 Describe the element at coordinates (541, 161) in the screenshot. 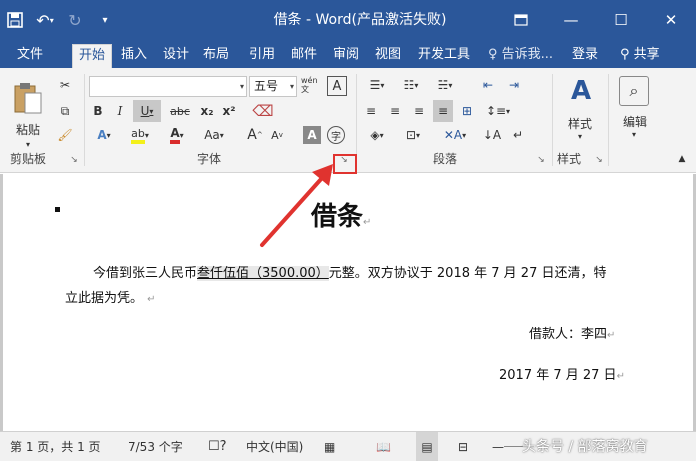

I see `paragraph-launcher-icon: ↘` at that location.